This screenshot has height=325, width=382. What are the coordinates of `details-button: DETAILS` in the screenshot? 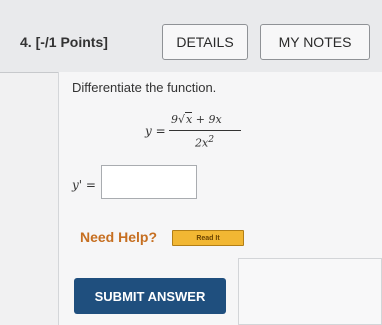 It's located at (205, 42).